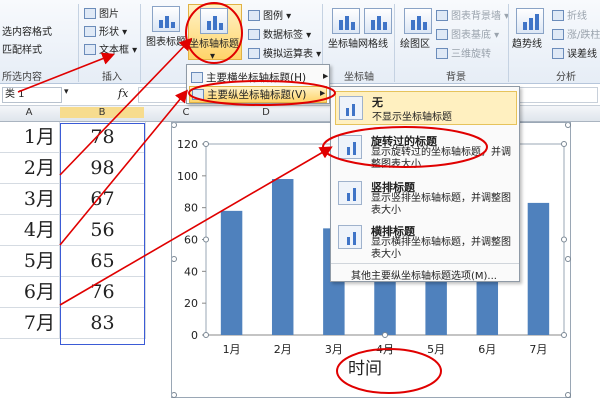  I want to click on menu-item-vertical-axis-title: 主要纵坐标轴标题(V) ▸, so click(258, 94).